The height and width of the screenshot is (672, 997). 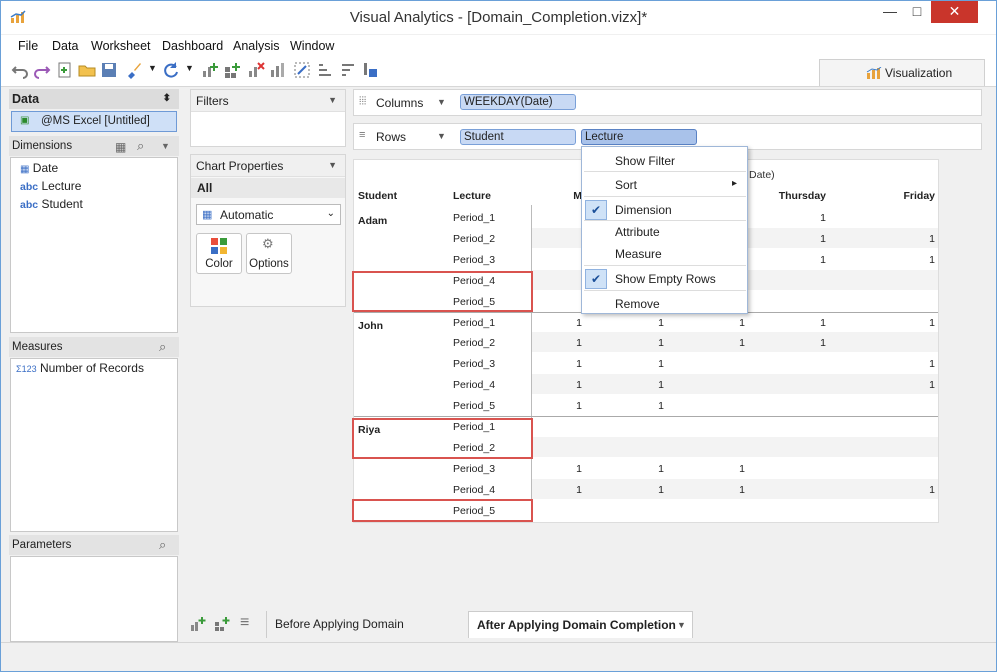 What do you see at coordinates (378, 196) in the screenshot?
I see `header-student: Student` at bounding box center [378, 196].